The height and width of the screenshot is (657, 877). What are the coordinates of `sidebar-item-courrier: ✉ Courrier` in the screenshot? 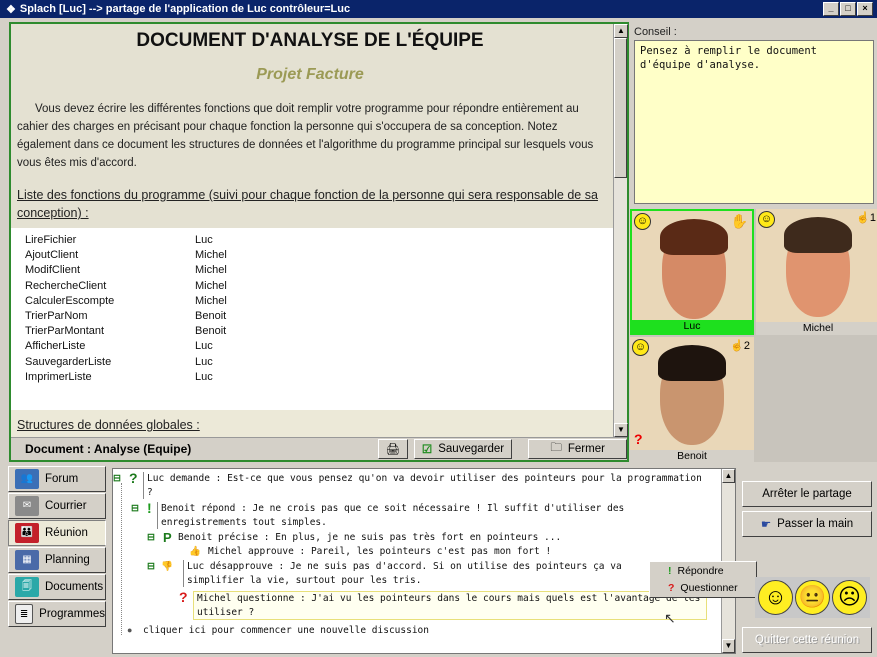 It's located at (57, 506).